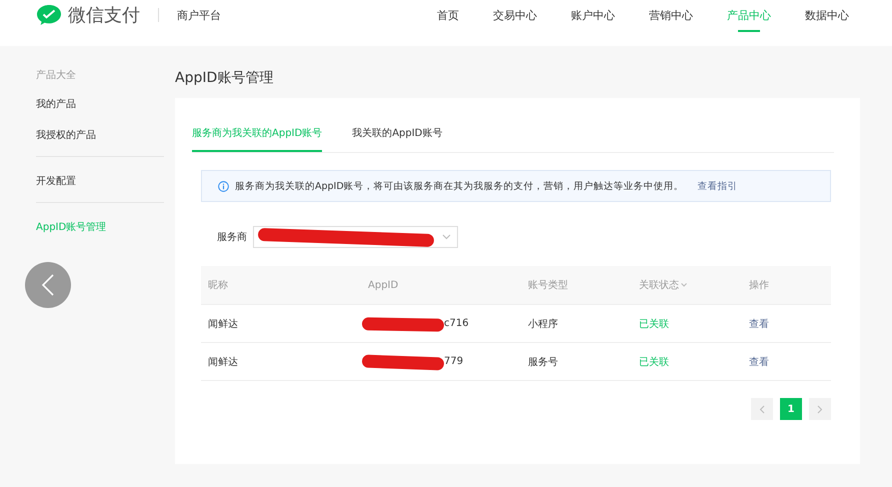  I want to click on back-button, so click(48, 285).